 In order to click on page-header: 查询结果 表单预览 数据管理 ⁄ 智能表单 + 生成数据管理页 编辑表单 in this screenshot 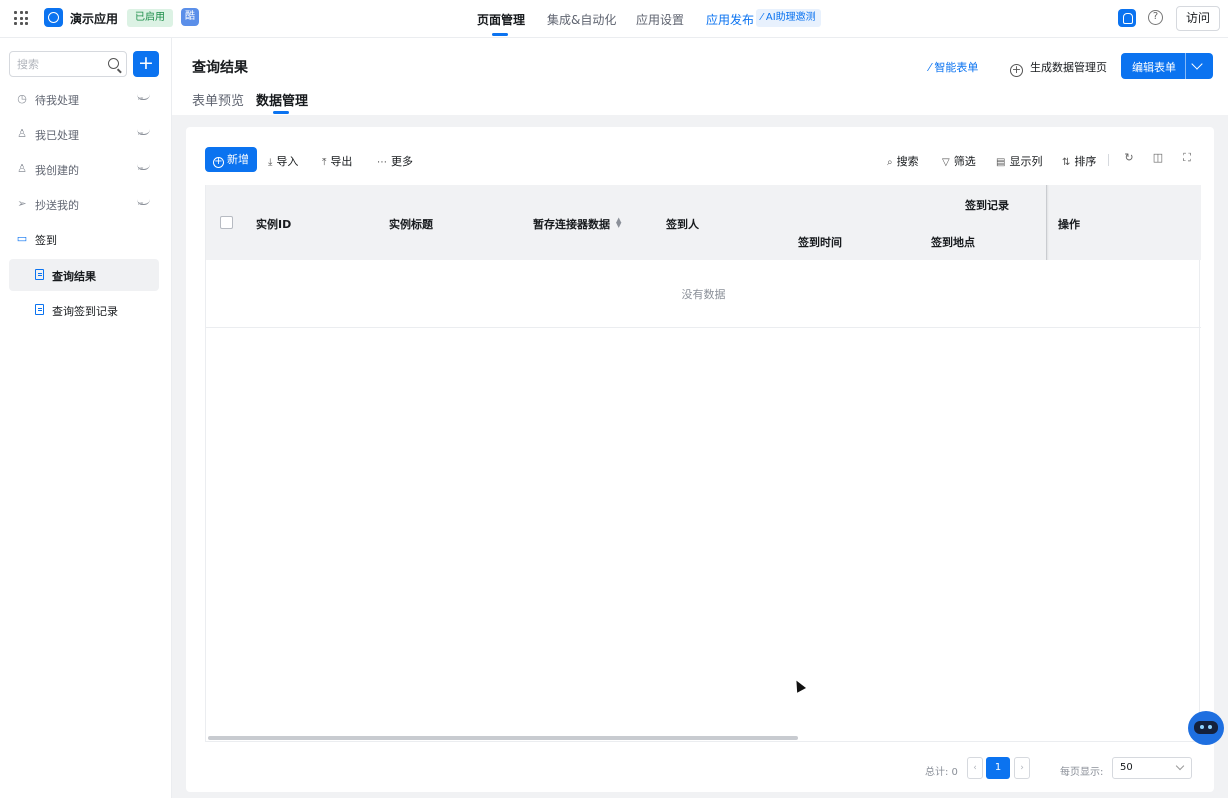, I will do `click(700, 76)`.